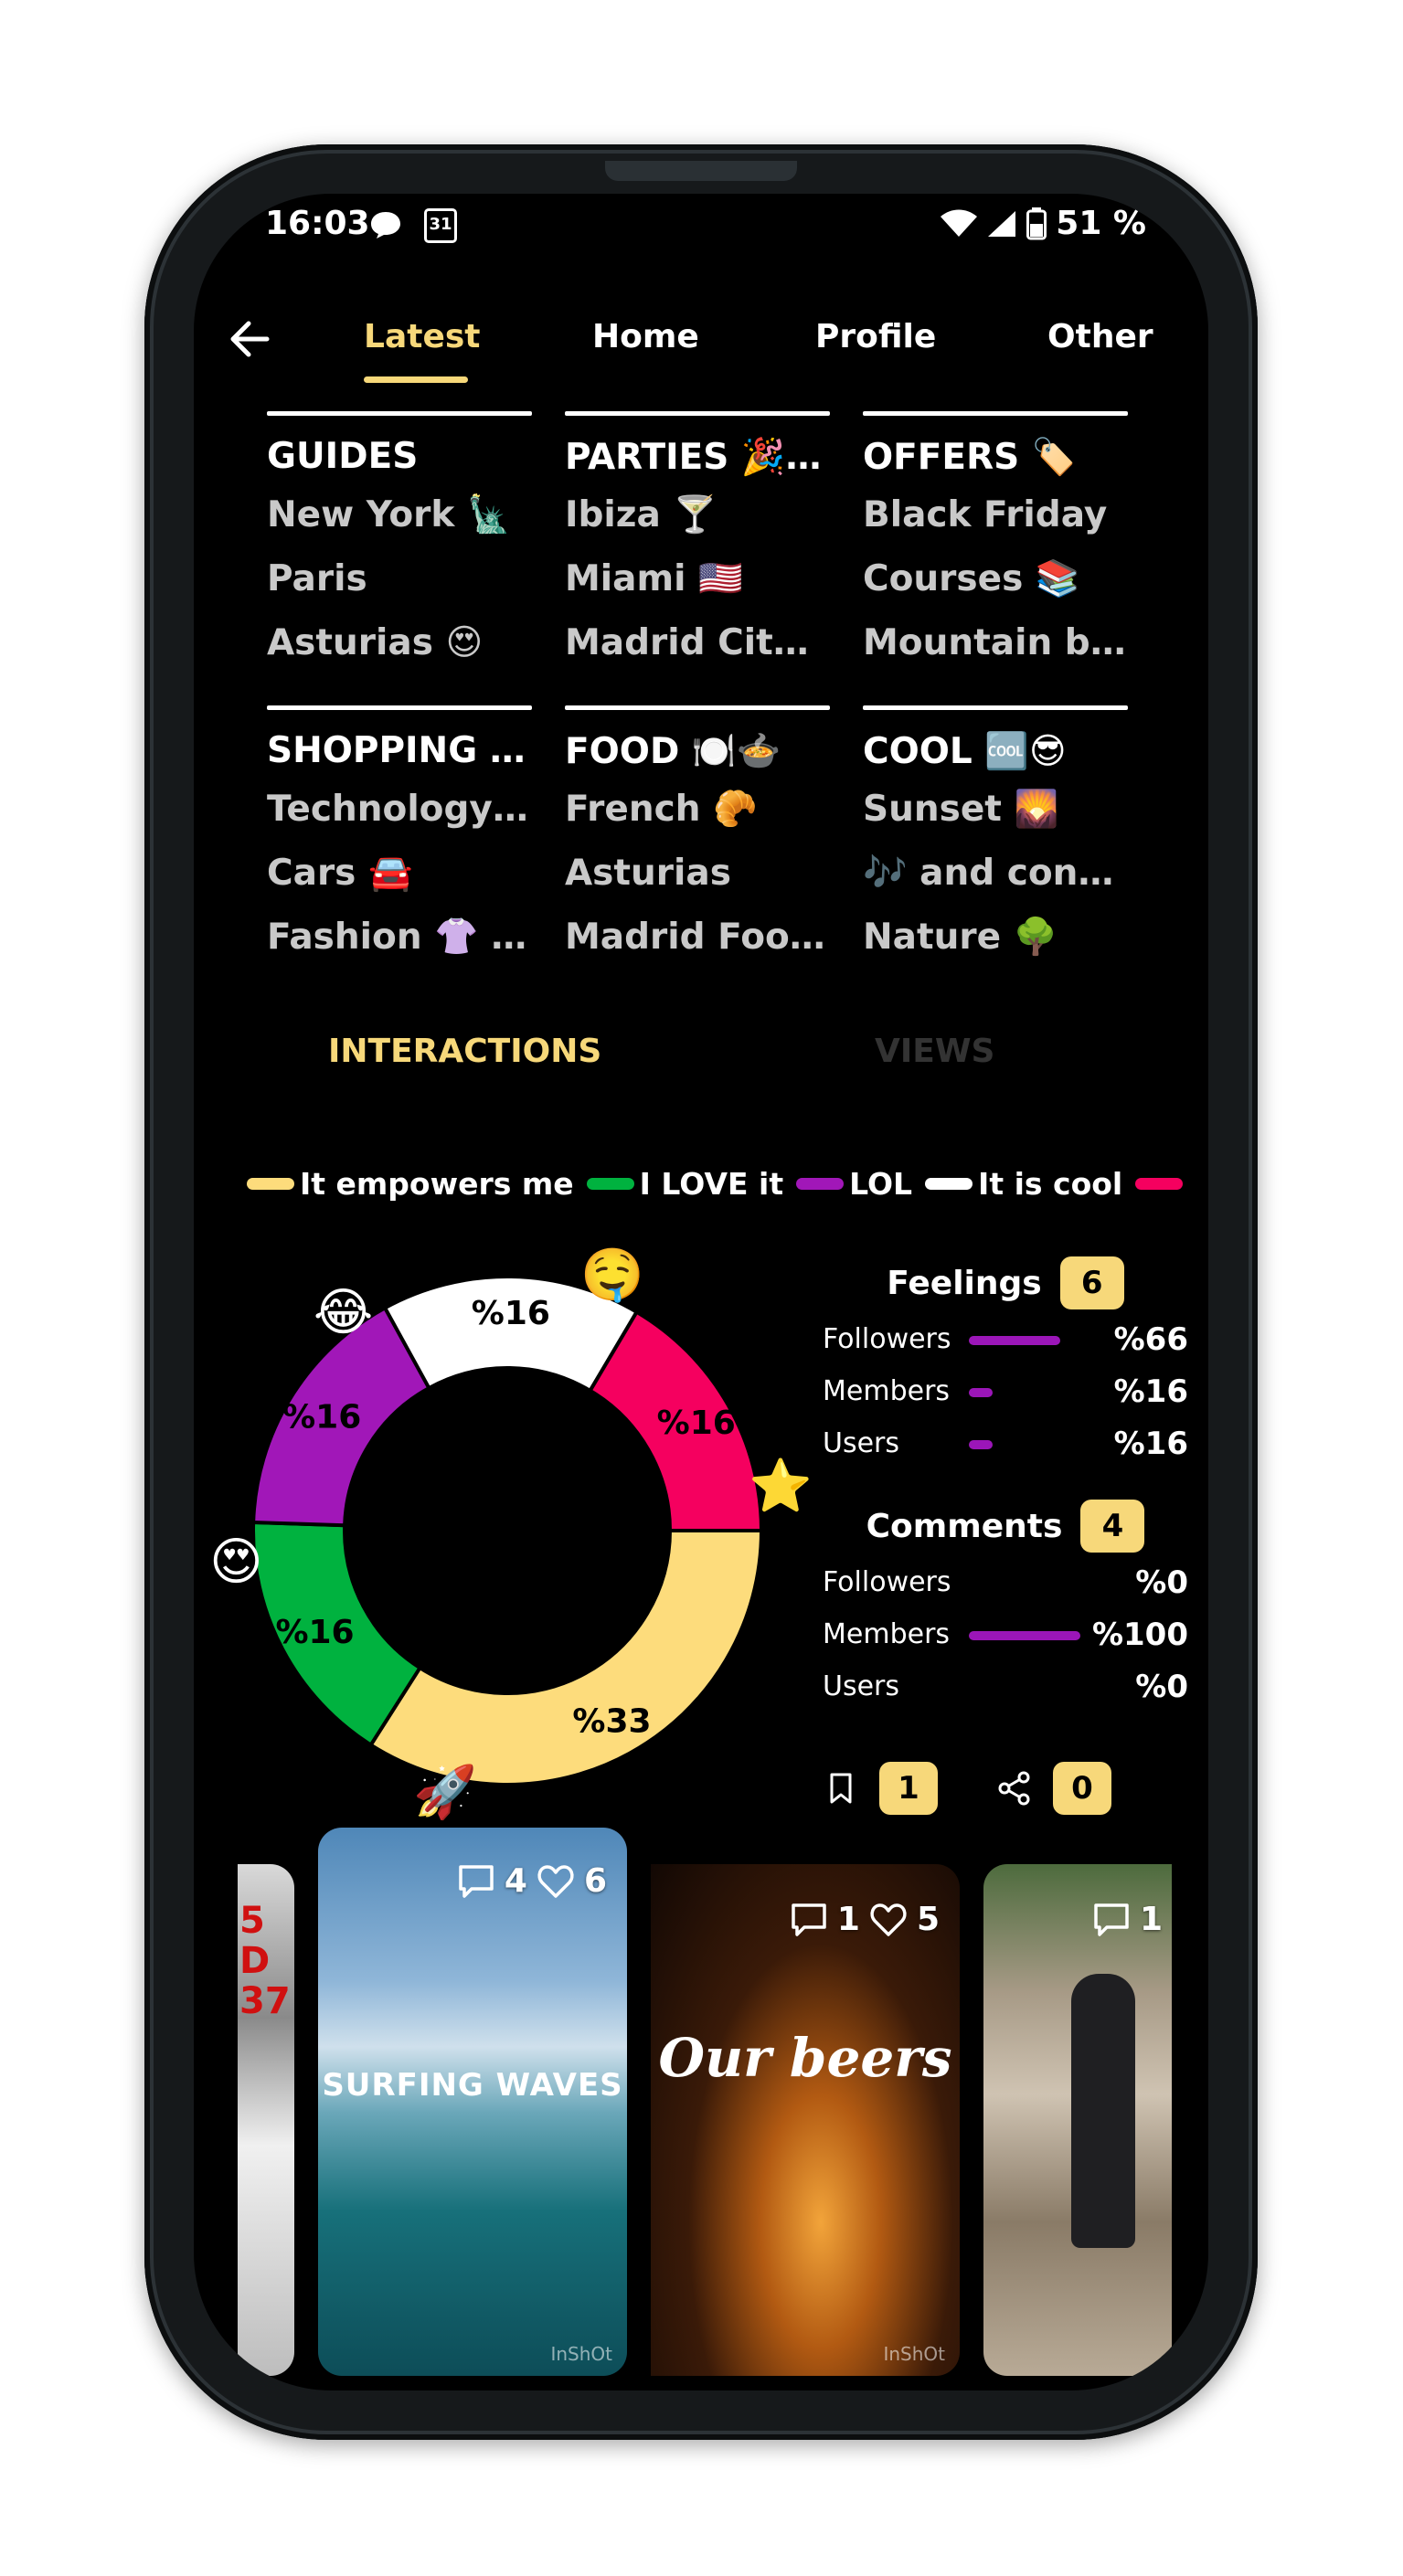 This screenshot has width=1403, height=2576. What do you see at coordinates (887, 1339) in the screenshot?
I see `stat-label: Followers` at bounding box center [887, 1339].